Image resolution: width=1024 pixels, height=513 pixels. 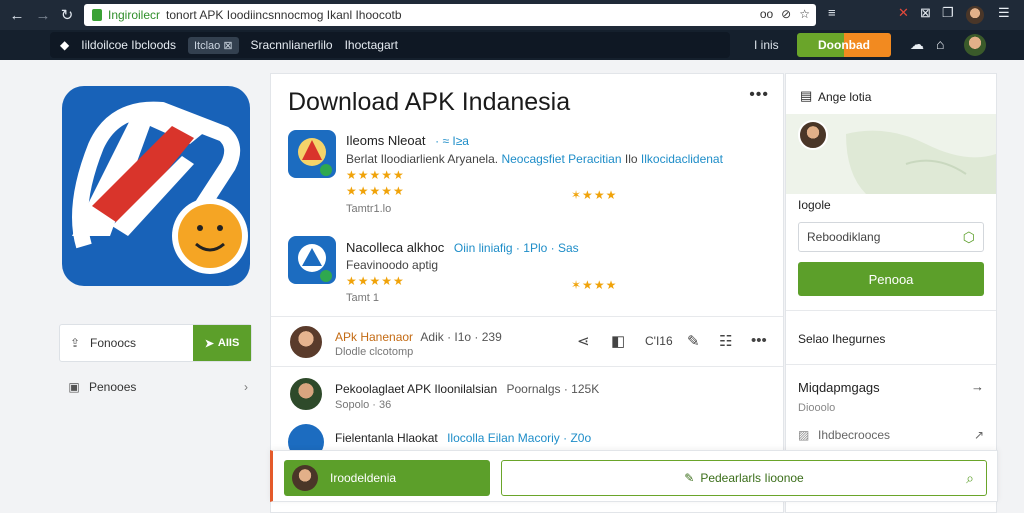 I want to click on map-avatar, so click(x=813, y=135).